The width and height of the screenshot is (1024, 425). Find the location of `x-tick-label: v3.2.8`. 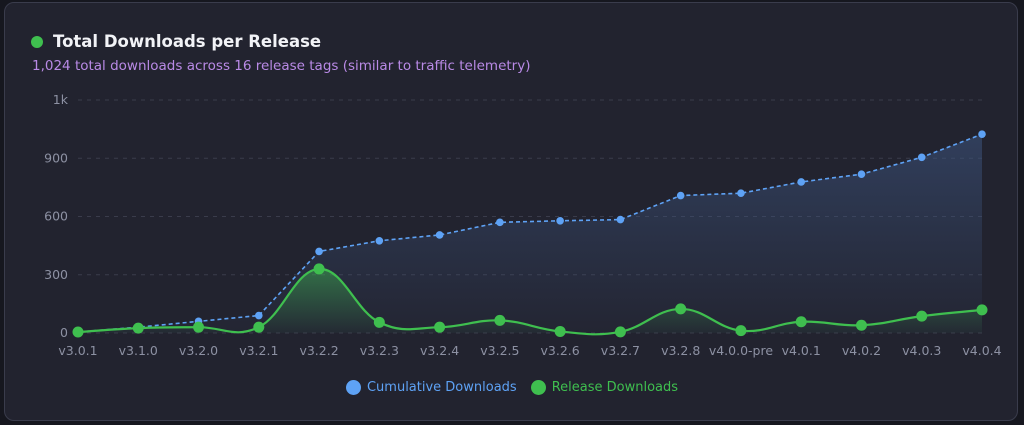

x-tick-label: v3.2.8 is located at coordinates (680, 350).